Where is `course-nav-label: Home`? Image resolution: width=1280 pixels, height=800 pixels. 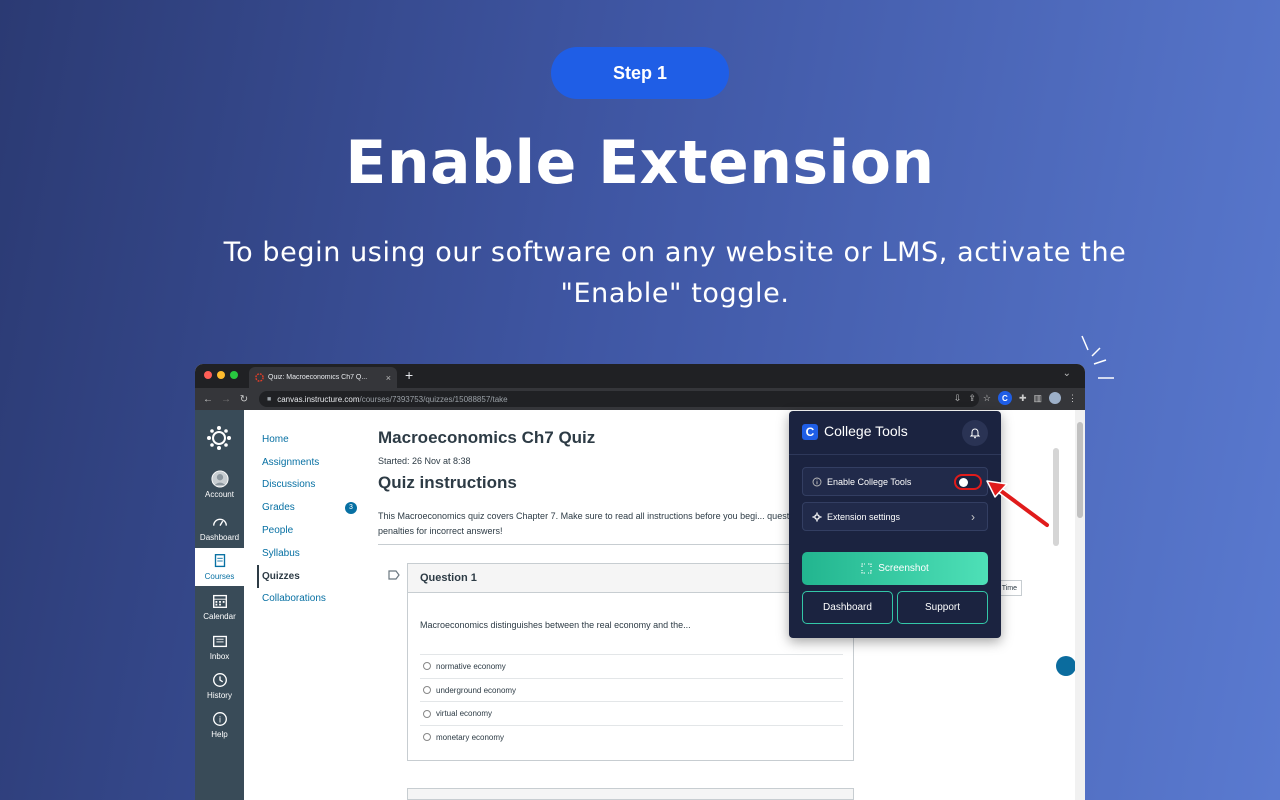 course-nav-label: Home is located at coordinates (275, 439).